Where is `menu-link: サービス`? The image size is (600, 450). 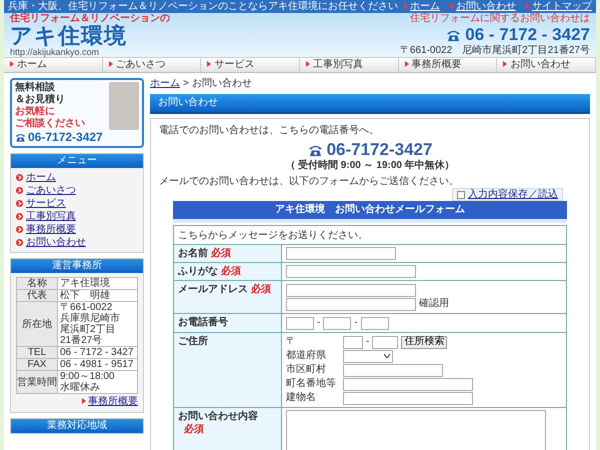 menu-link: サービス is located at coordinates (77, 203).